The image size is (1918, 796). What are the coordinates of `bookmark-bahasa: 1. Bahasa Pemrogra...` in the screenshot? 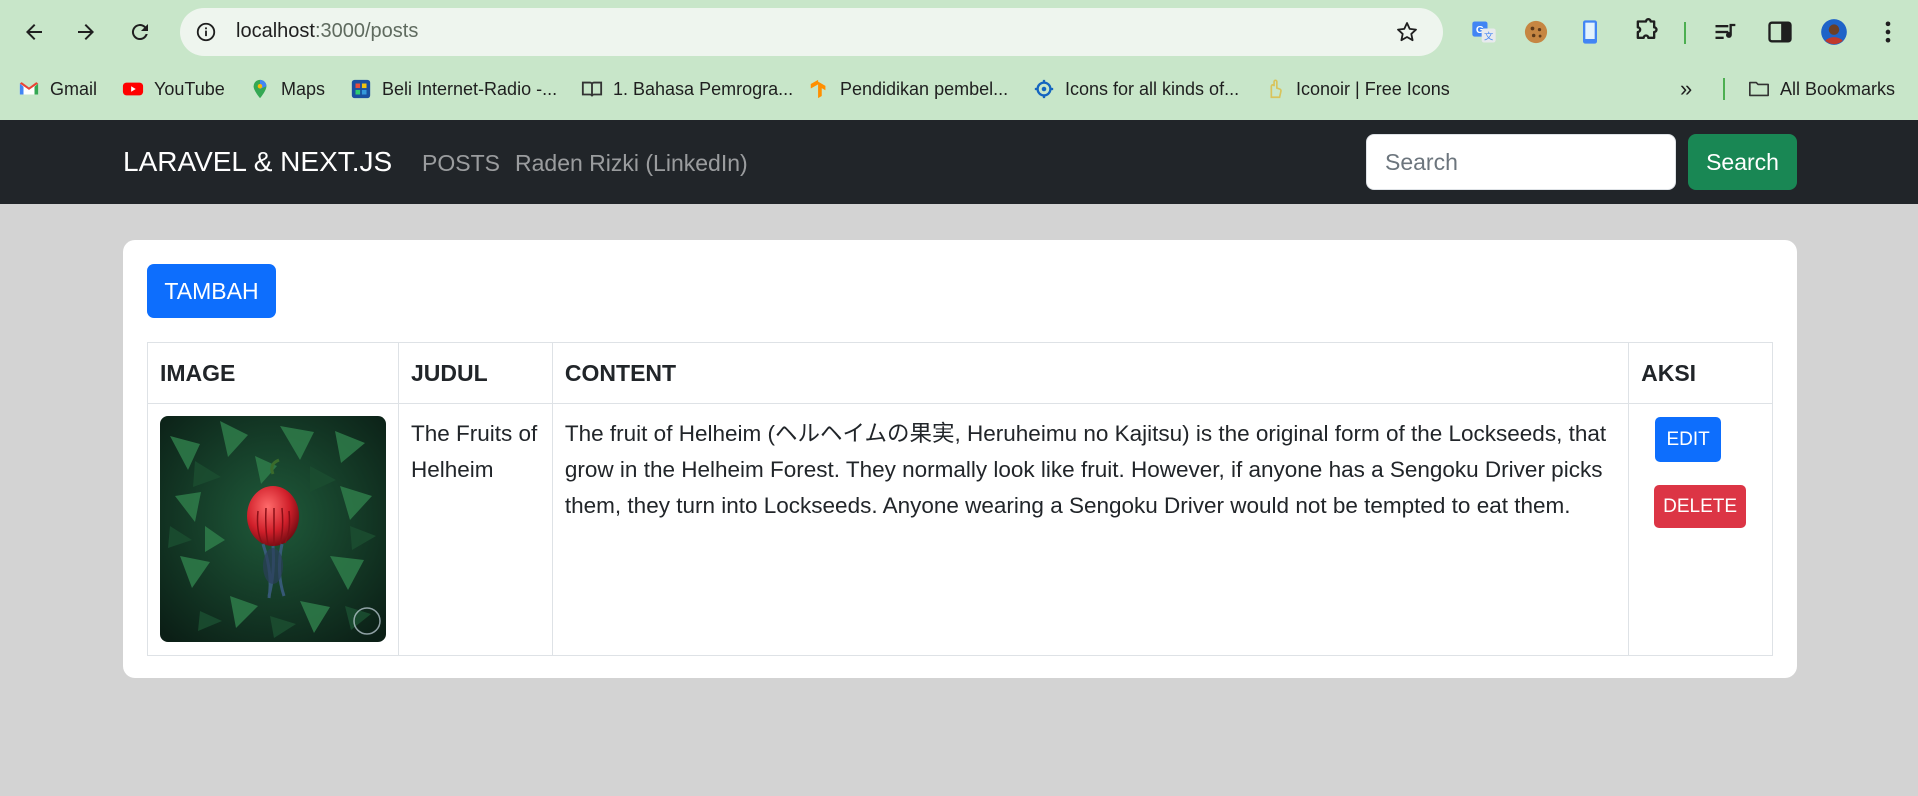 It's located at (687, 89).